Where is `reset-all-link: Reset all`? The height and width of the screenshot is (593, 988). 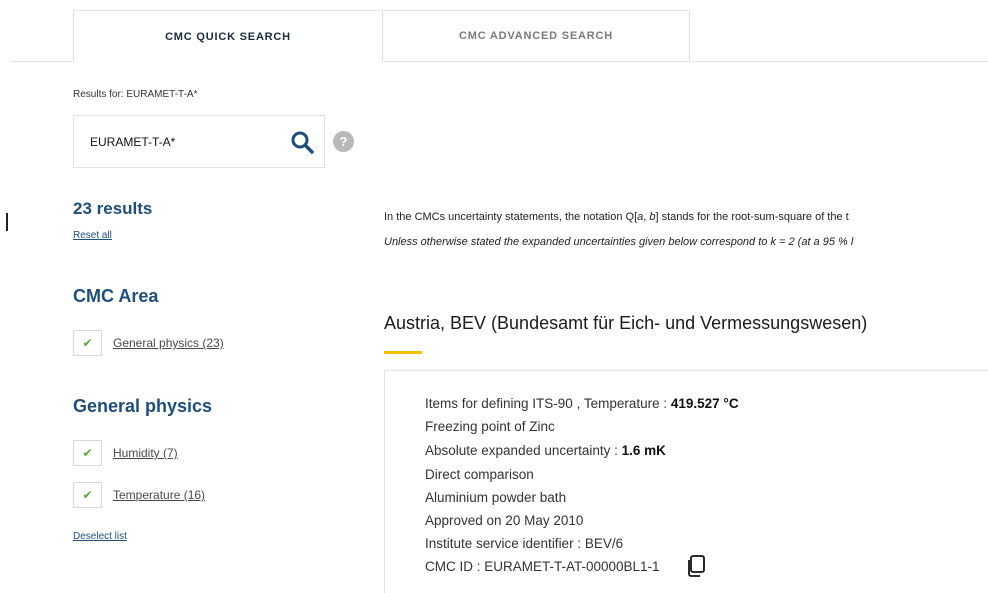 reset-all-link: Reset all is located at coordinates (92, 235).